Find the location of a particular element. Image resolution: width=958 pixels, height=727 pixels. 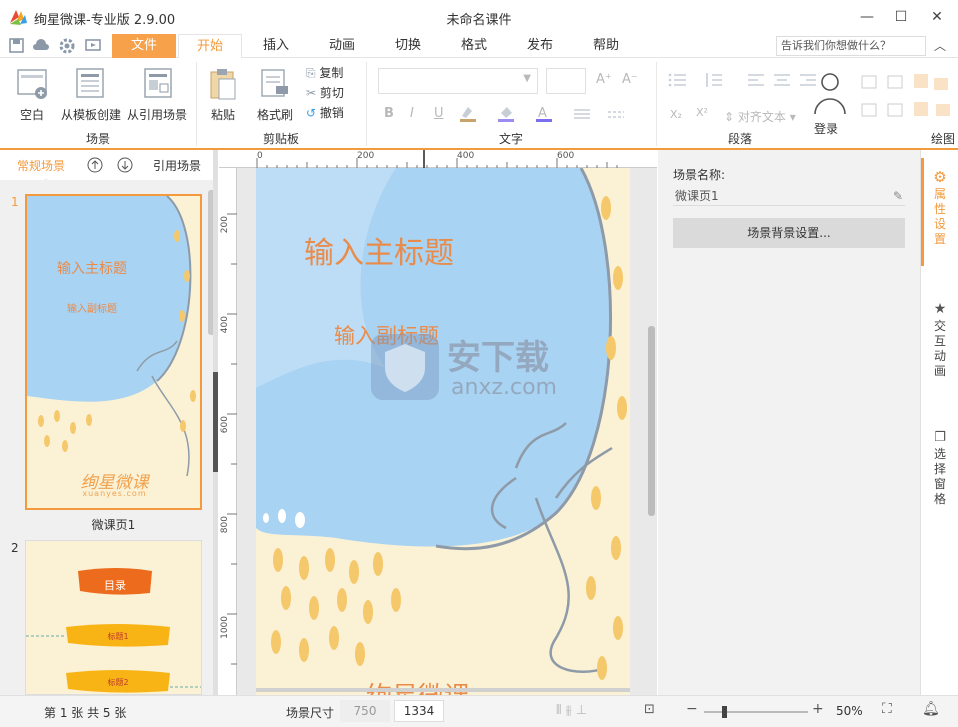

properties-tab-label: 属性设置 is located at coordinates (939, 216).